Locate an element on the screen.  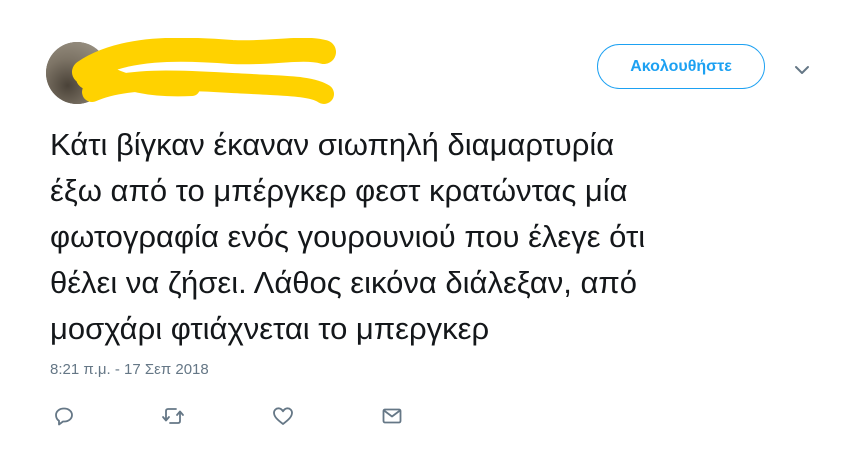
retweet-icon is located at coordinates (173, 416).